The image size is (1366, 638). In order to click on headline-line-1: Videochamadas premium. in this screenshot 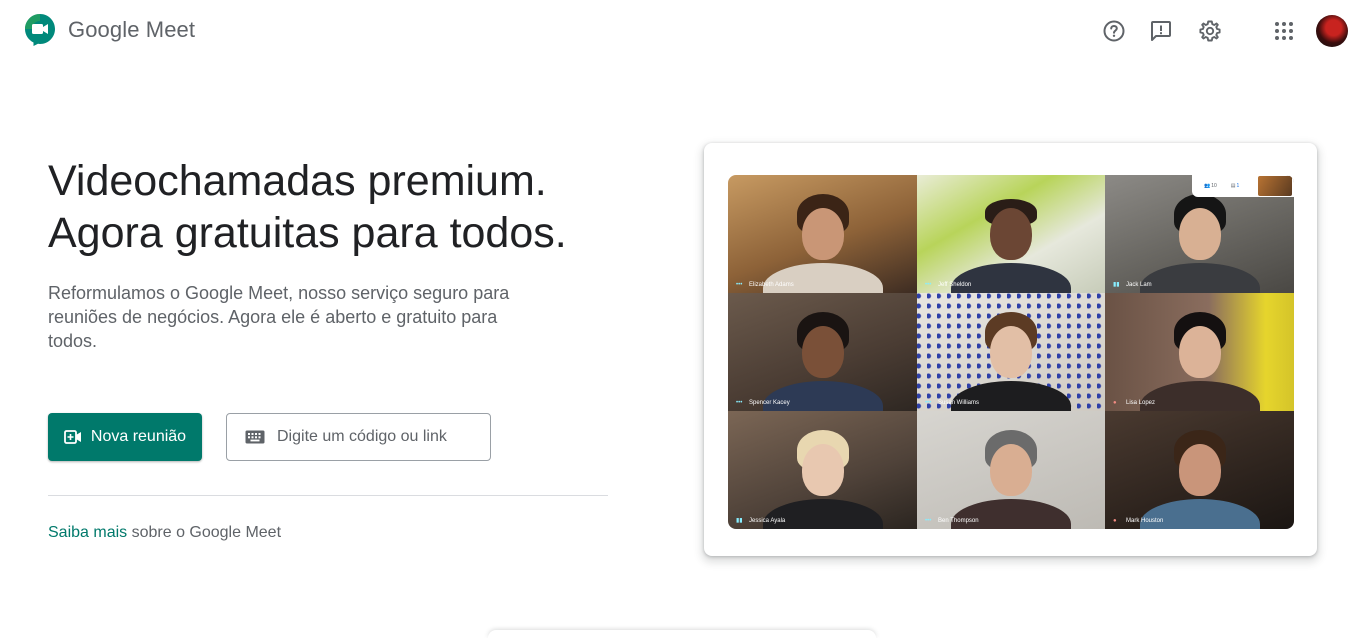, I will do `click(297, 181)`.